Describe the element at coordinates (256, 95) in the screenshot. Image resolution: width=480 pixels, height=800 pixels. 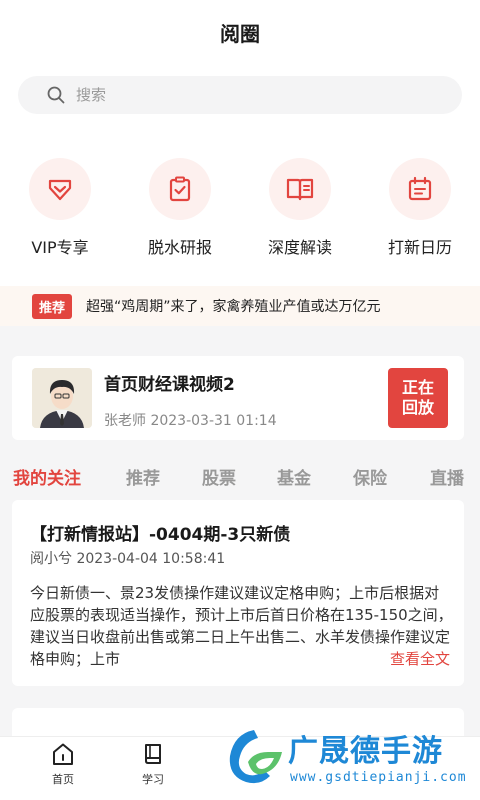
I see `search-input` at that location.